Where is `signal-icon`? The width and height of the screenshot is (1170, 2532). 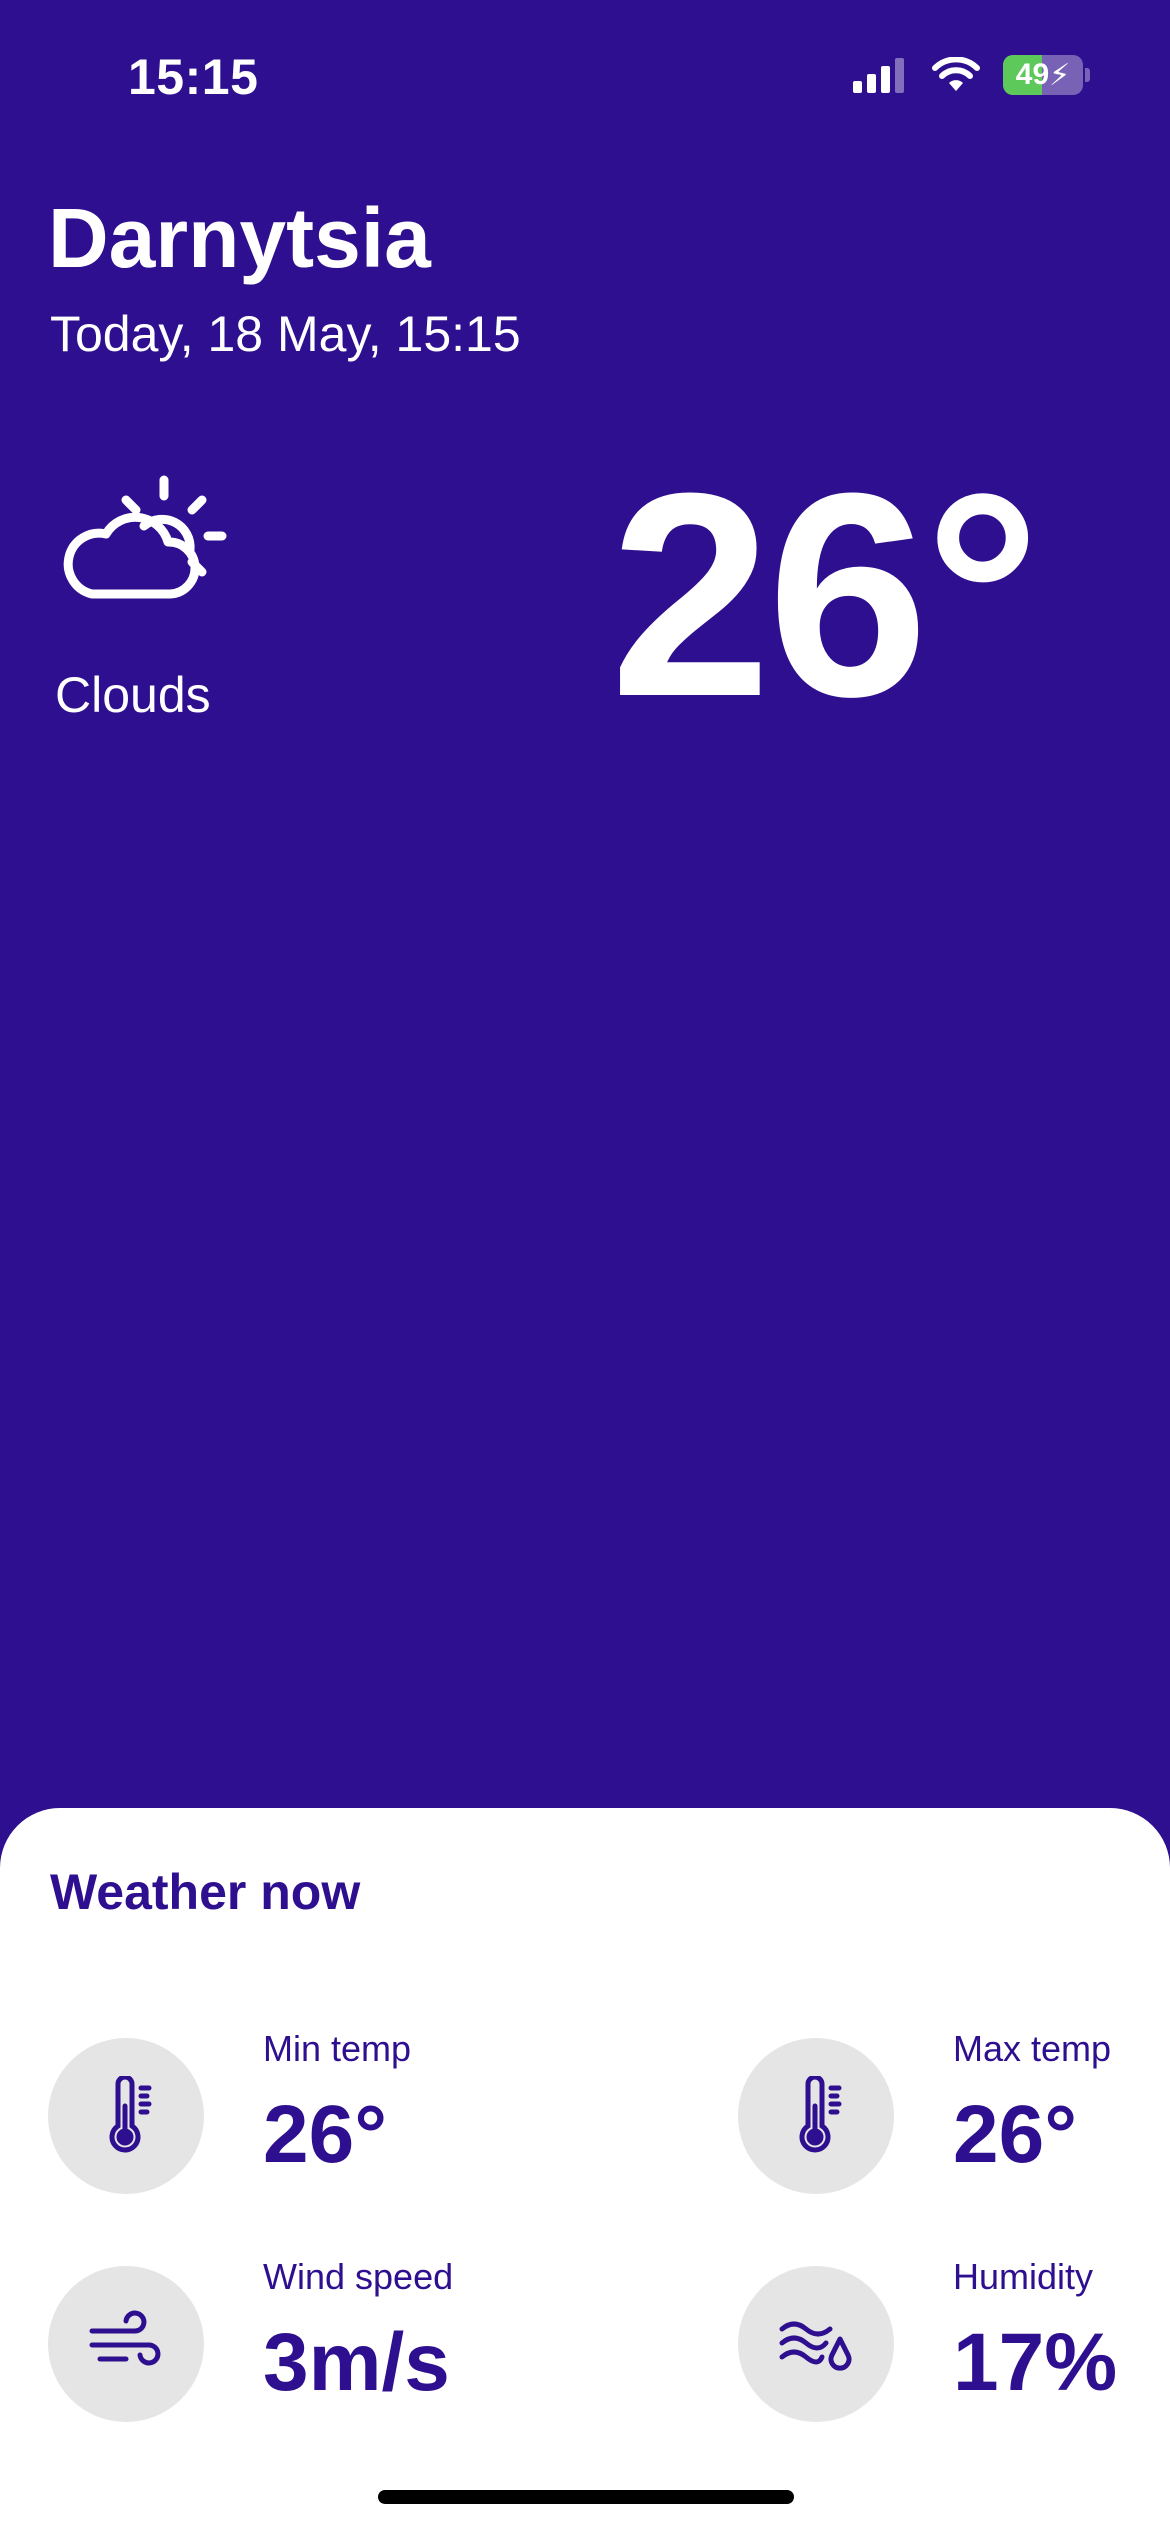 signal-icon is located at coordinates (881, 75).